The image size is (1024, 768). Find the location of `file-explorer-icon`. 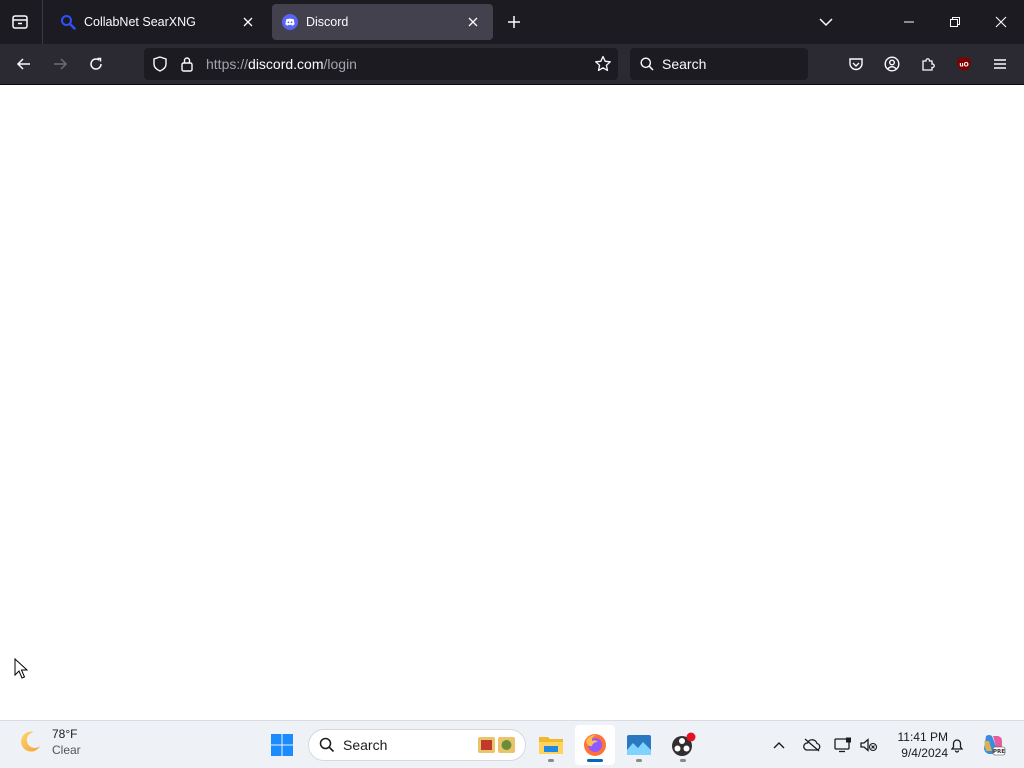

file-explorer-icon is located at coordinates (551, 745).